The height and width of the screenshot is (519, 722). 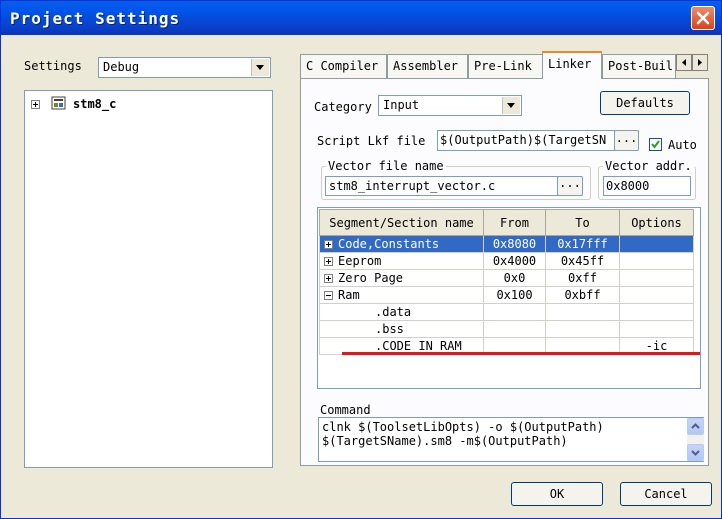 What do you see at coordinates (514, 295) in the screenshot?
I see `segment-from: 0x100` at bounding box center [514, 295].